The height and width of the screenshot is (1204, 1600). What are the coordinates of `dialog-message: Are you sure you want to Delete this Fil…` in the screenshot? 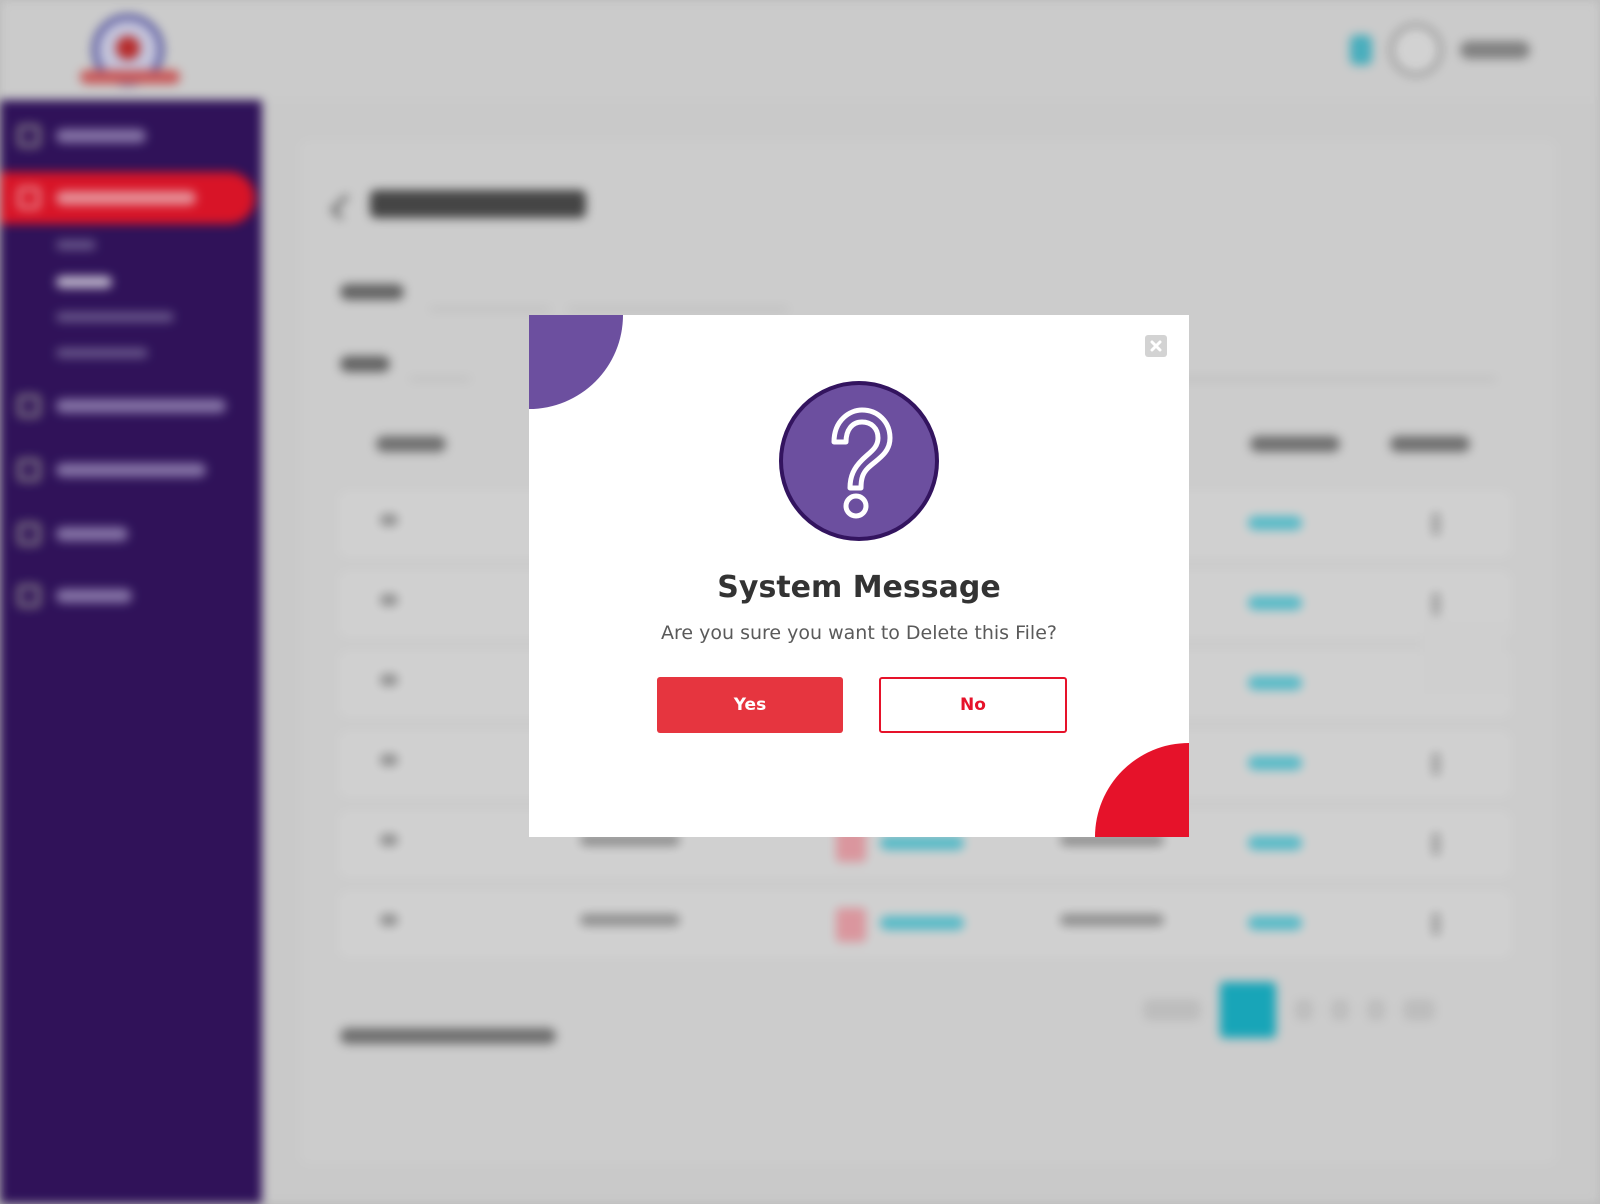 It's located at (859, 633).